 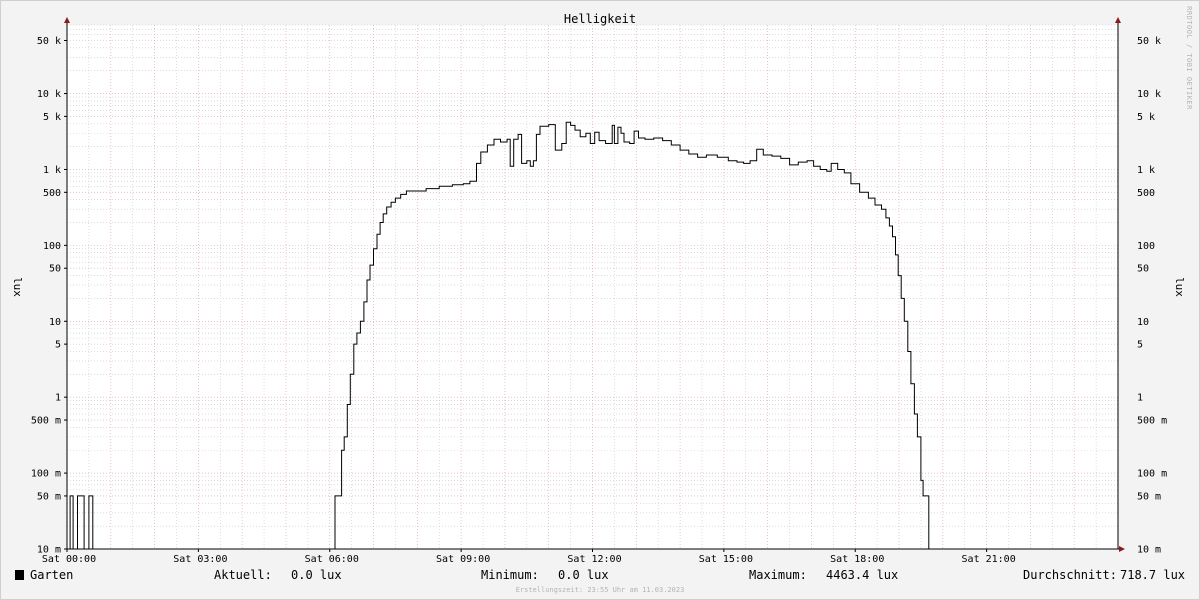 What do you see at coordinates (862, 575) in the screenshot?
I see `maximum-value: 4463.4 lux` at bounding box center [862, 575].